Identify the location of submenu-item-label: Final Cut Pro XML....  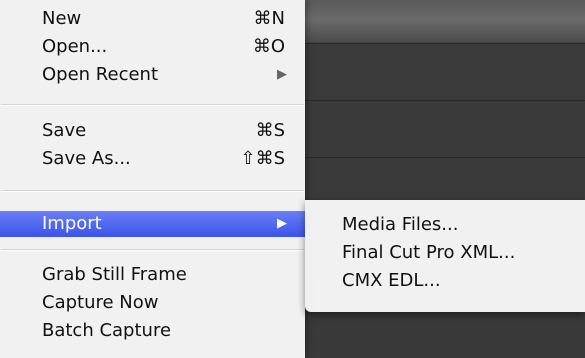
(429, 252).